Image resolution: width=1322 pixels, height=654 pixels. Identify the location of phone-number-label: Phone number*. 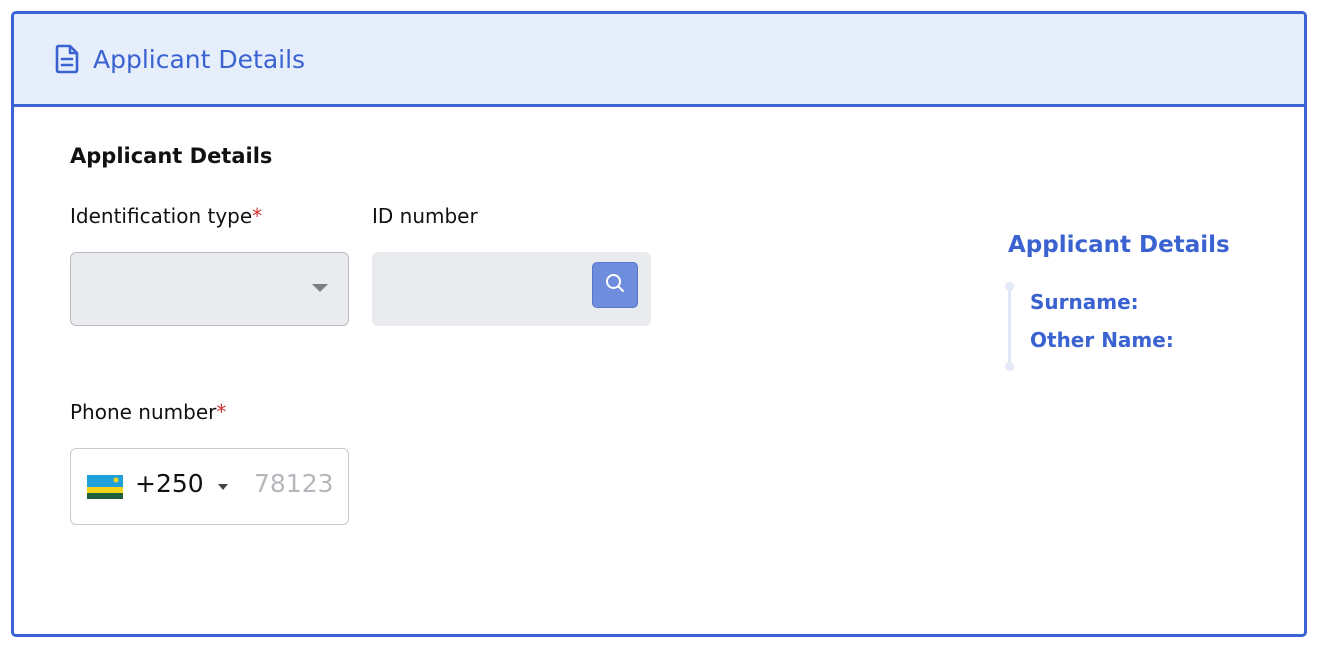
(148, 412).